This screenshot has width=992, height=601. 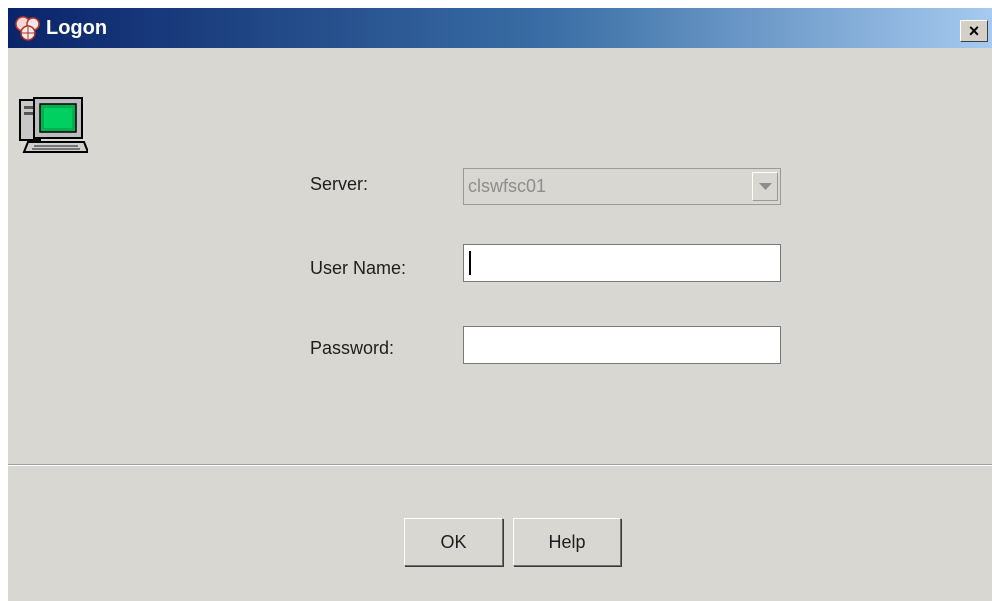 I want to click on user-name-label: User Name:, so click(x=358, y=268).